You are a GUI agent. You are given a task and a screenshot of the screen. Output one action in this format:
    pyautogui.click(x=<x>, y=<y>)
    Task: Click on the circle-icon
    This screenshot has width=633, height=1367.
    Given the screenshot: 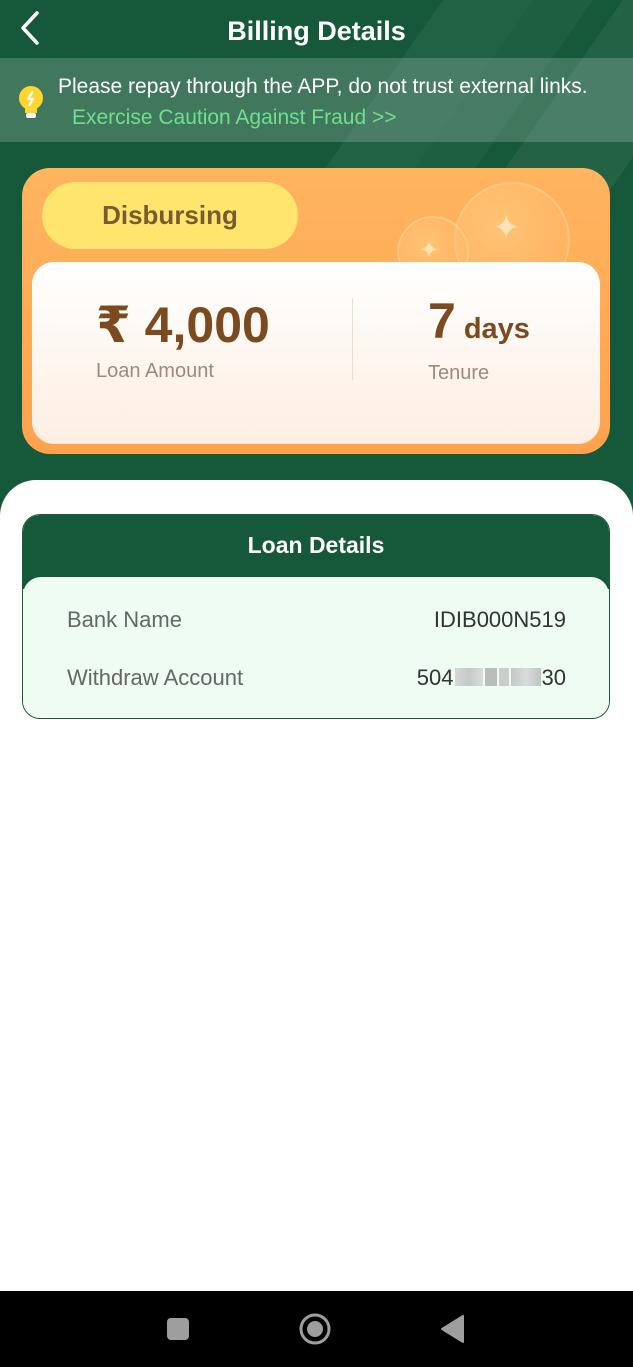 What is the action you would take?
    pyautogui.click(x=315, y=1329)
    